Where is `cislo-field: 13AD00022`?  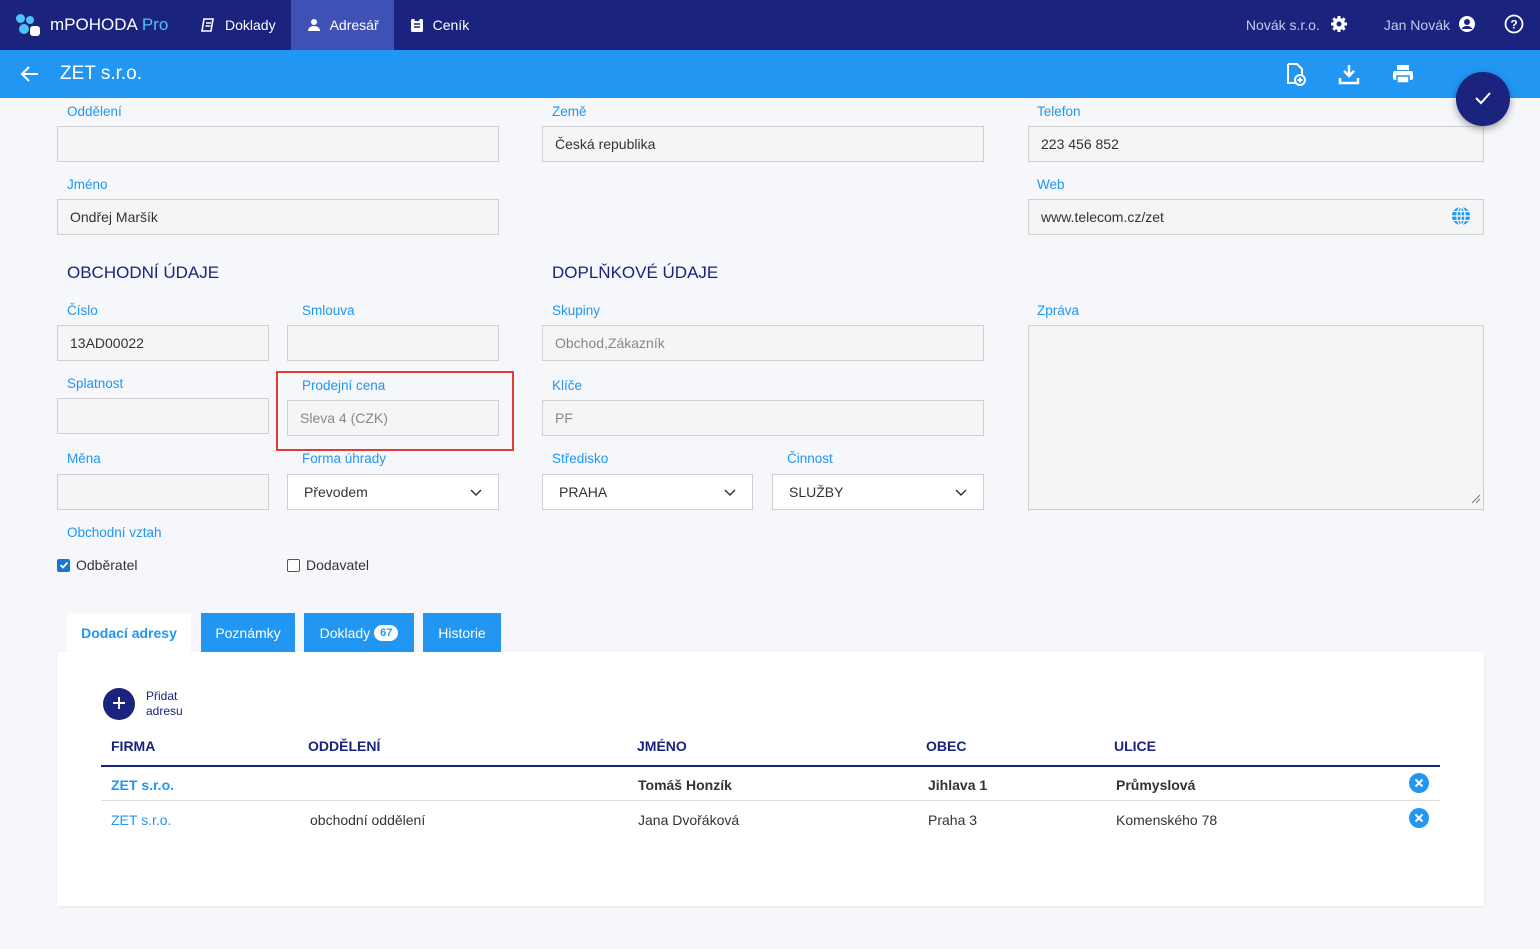
cislo-field: 13AD00022 is located at coordinates (163, 343).